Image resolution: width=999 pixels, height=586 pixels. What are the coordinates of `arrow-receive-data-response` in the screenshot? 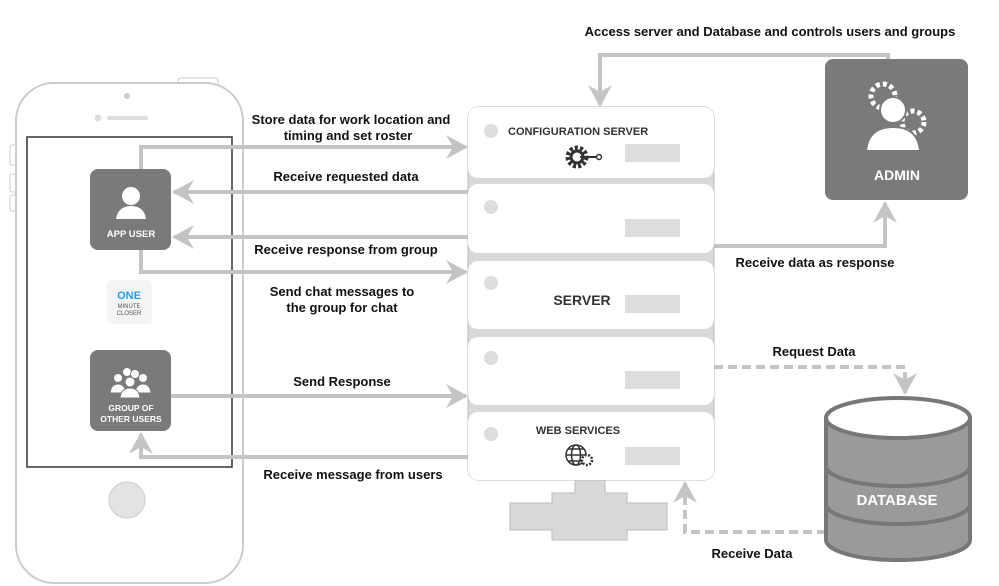 It's located at (805, 224).